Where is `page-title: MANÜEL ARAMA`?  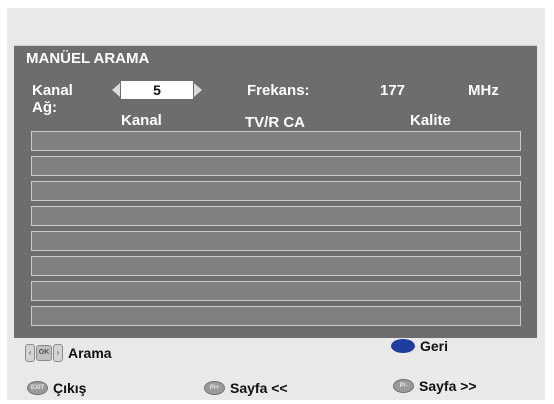 page-title: MANÜEL ARAMA is located at coordinates (88, 58).